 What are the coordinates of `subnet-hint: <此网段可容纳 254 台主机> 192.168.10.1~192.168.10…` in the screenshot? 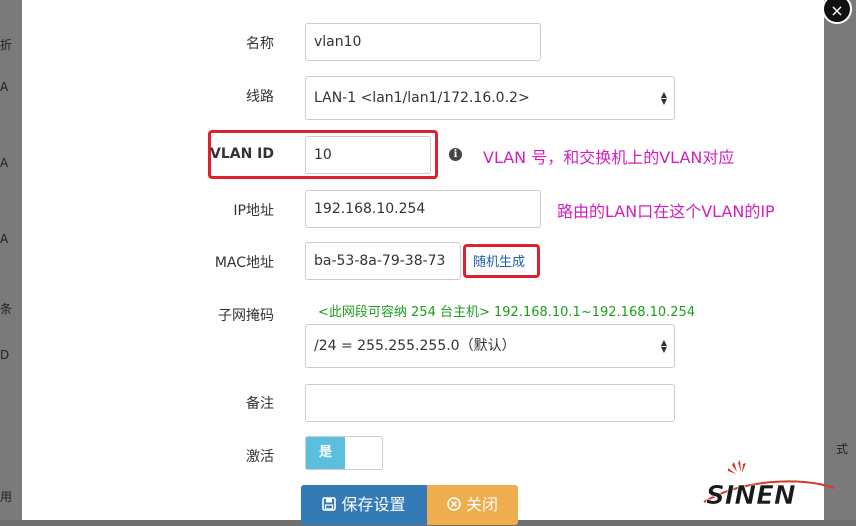 It's located at (507, 312).